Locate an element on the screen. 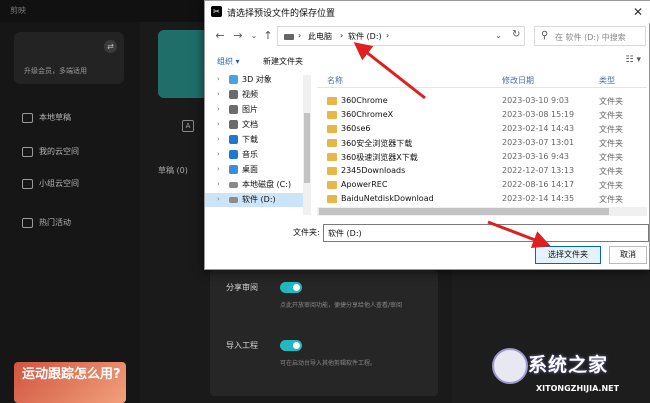  watermark: 系统之家 XITONGZHIJIA.NET is located at coordinates (570, 374).